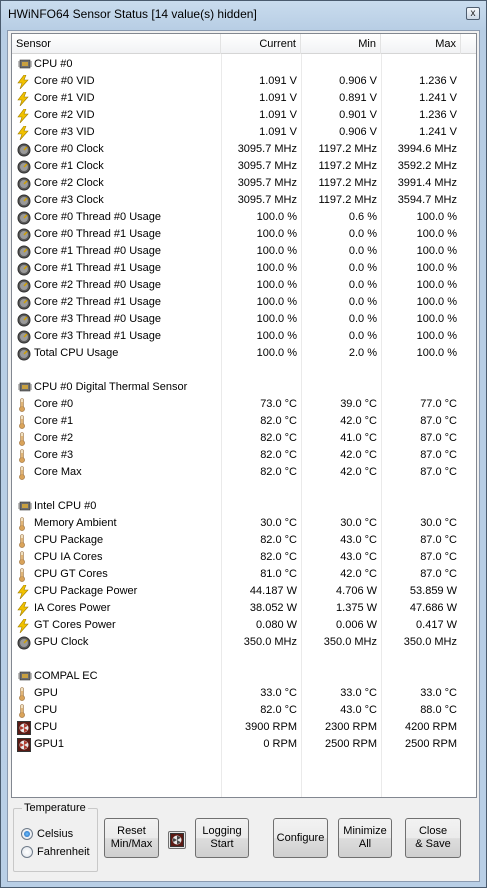 Image resolution: width=487 pixels, height=888 pixels. I want to click on sensor-group-row: CPU #0 Digital Thermal Sensor, so click(244, 387).